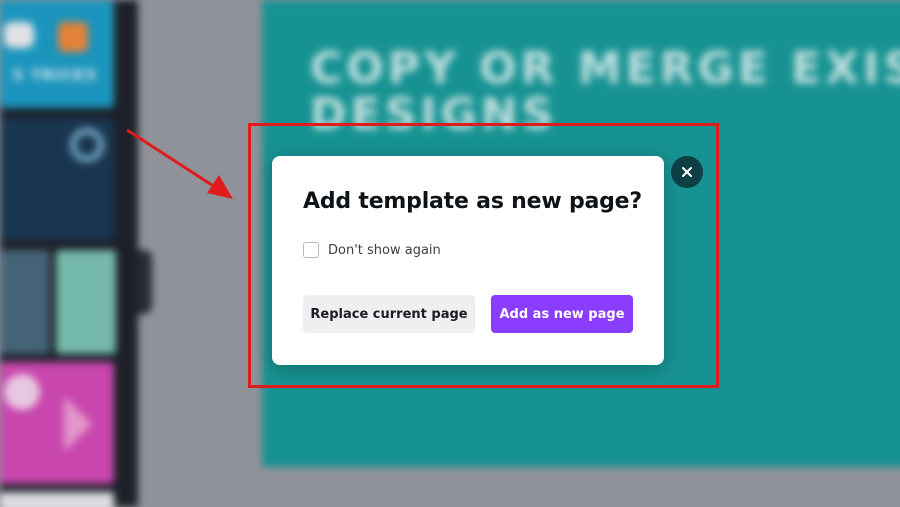  What do you see at coordinates (179, 163) in the screenshot?
I see `annotation-arrow` at bounding box center [179, 163].